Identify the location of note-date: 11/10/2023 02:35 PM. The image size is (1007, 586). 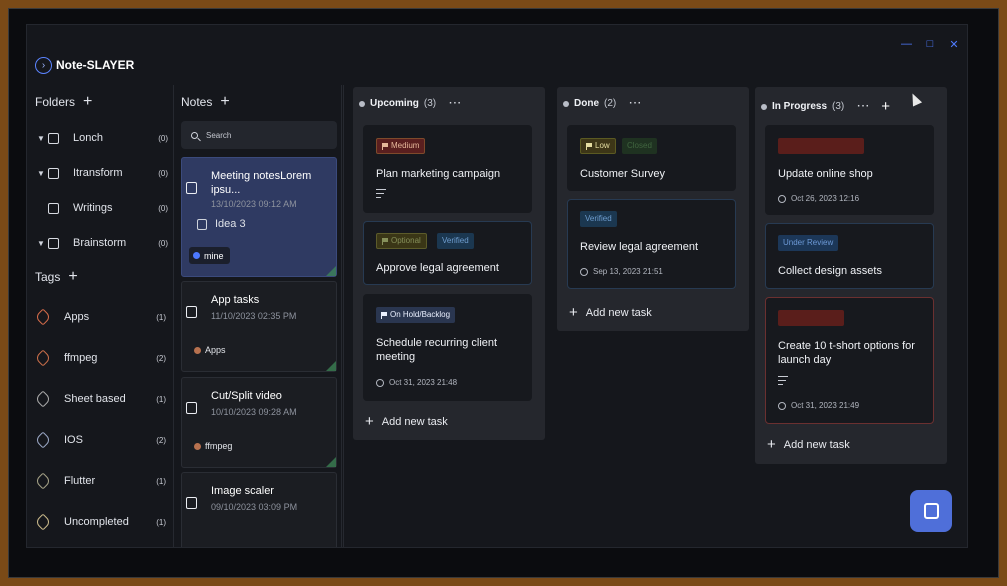
(254, 316).